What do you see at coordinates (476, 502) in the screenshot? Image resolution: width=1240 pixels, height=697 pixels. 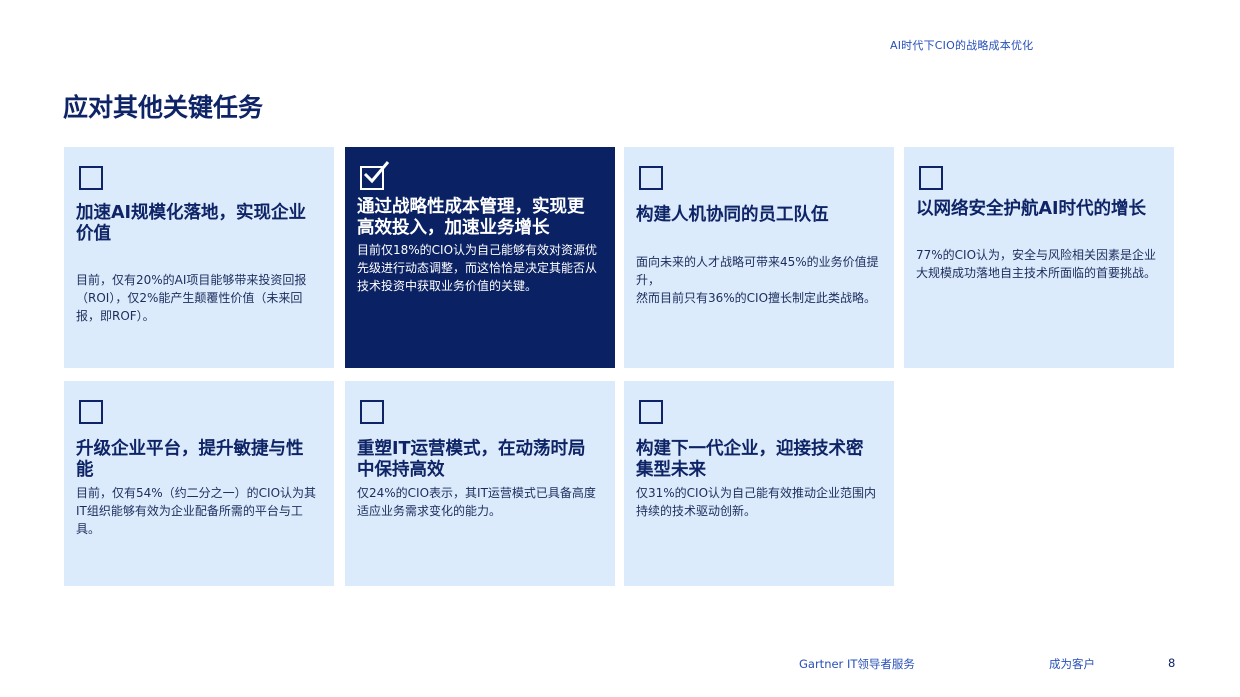 I see `card-body: 仅24%的CIO表示，其IT运营模式已具备高度适应业务需求变化的能力。` at bounding box center [476, 502].